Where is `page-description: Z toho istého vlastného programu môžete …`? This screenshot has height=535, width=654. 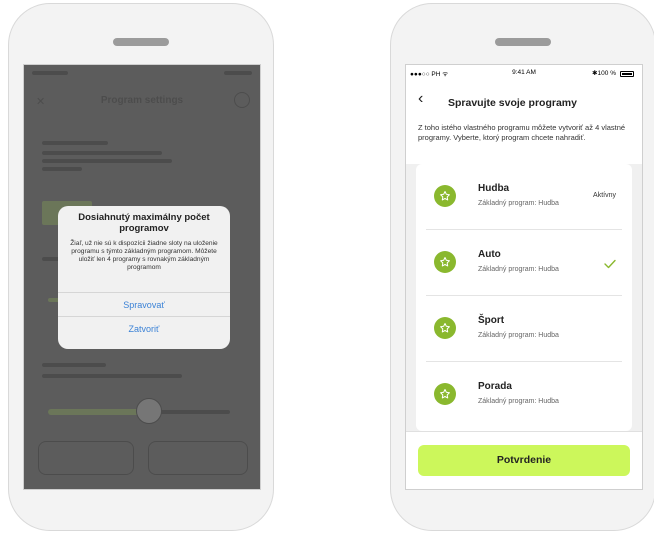
page-description: Z toho istého vlastného programu môžete … is located at coordinates (522, 132).